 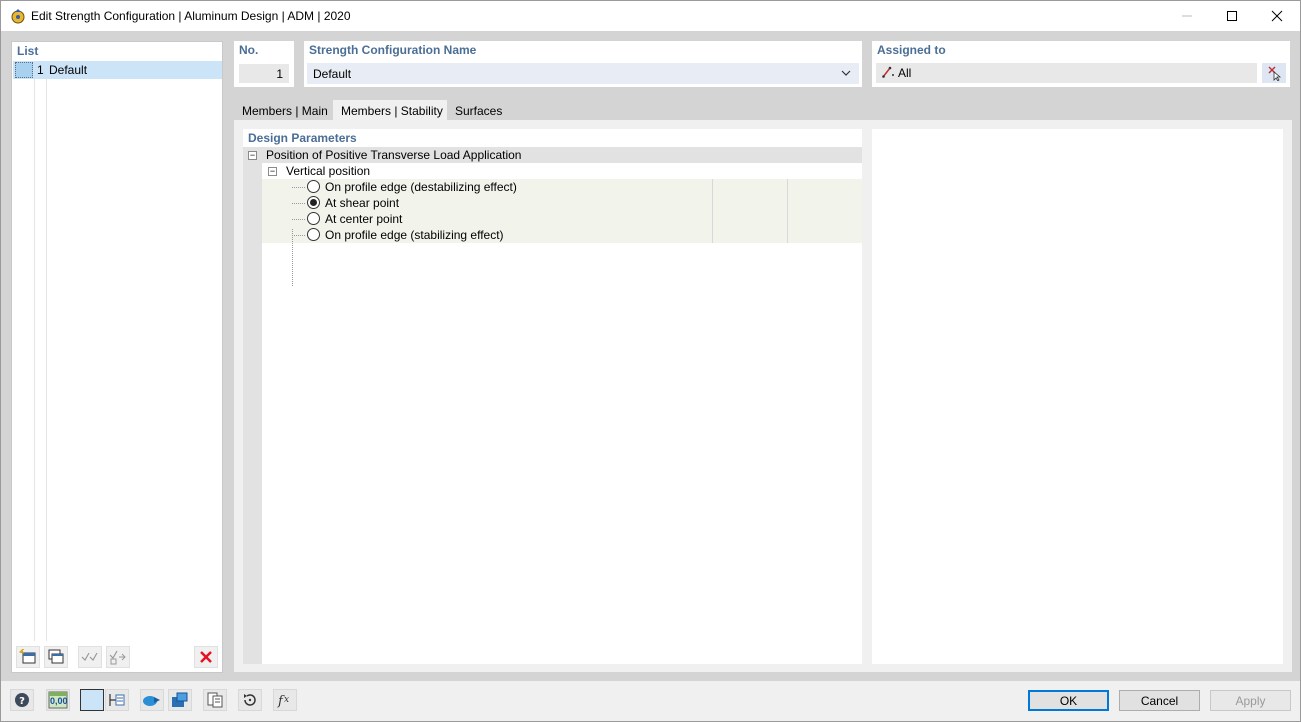 I want to click on save-library-button, so click(x=180, y=700).